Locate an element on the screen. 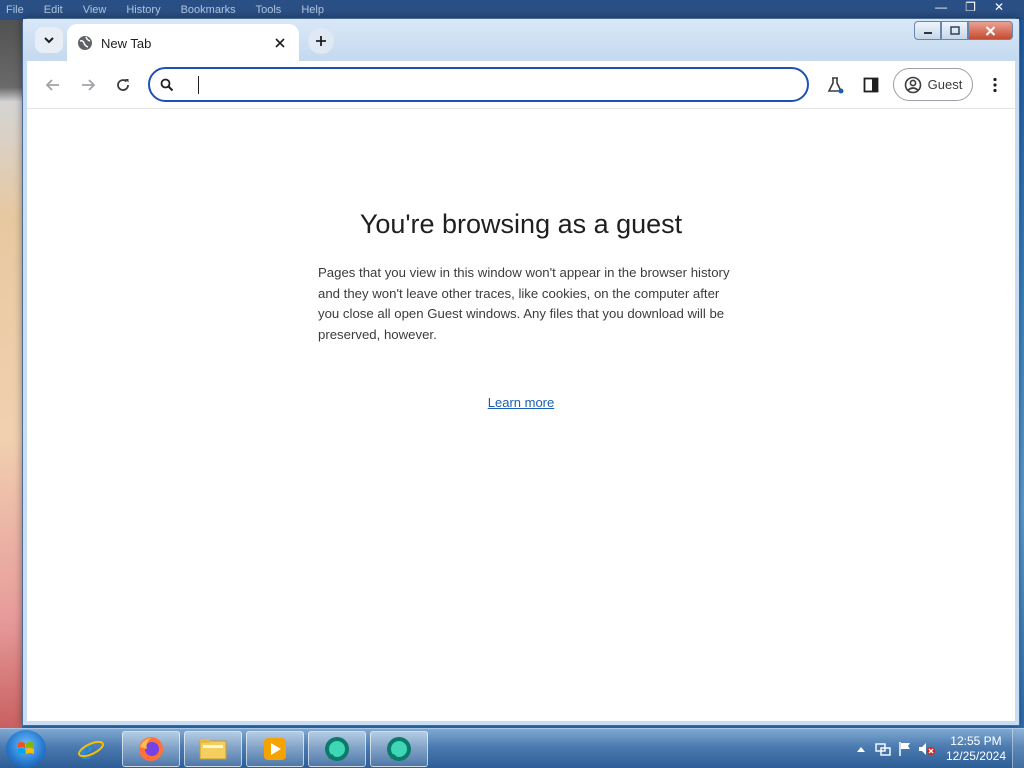 The image size is (1024, 768). account-circle-icon is located at coordinates (912, 84).